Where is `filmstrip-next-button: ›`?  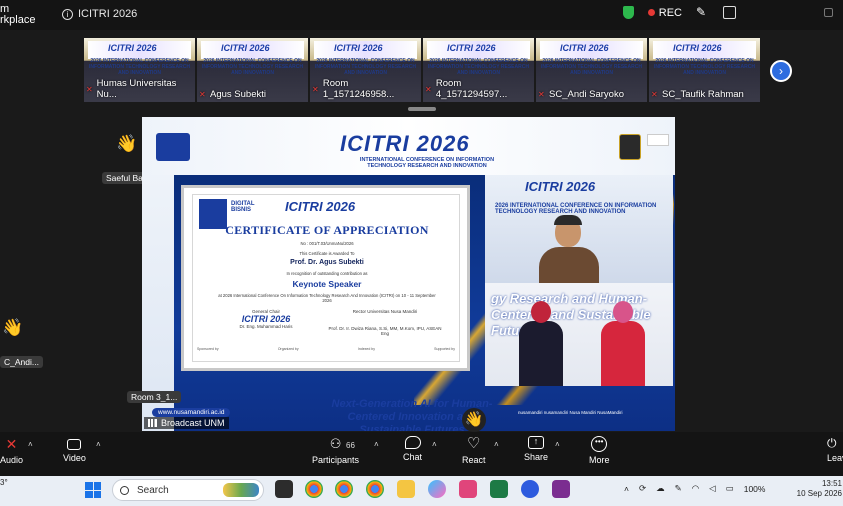
filmstrip-next-button: › is located at coordinates (781, 71).